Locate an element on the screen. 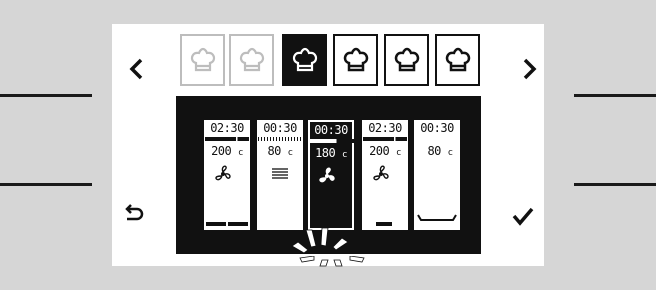 The image size is (656, 290). chef-hat-slot-3-selected is located at coordinates (304, 60).